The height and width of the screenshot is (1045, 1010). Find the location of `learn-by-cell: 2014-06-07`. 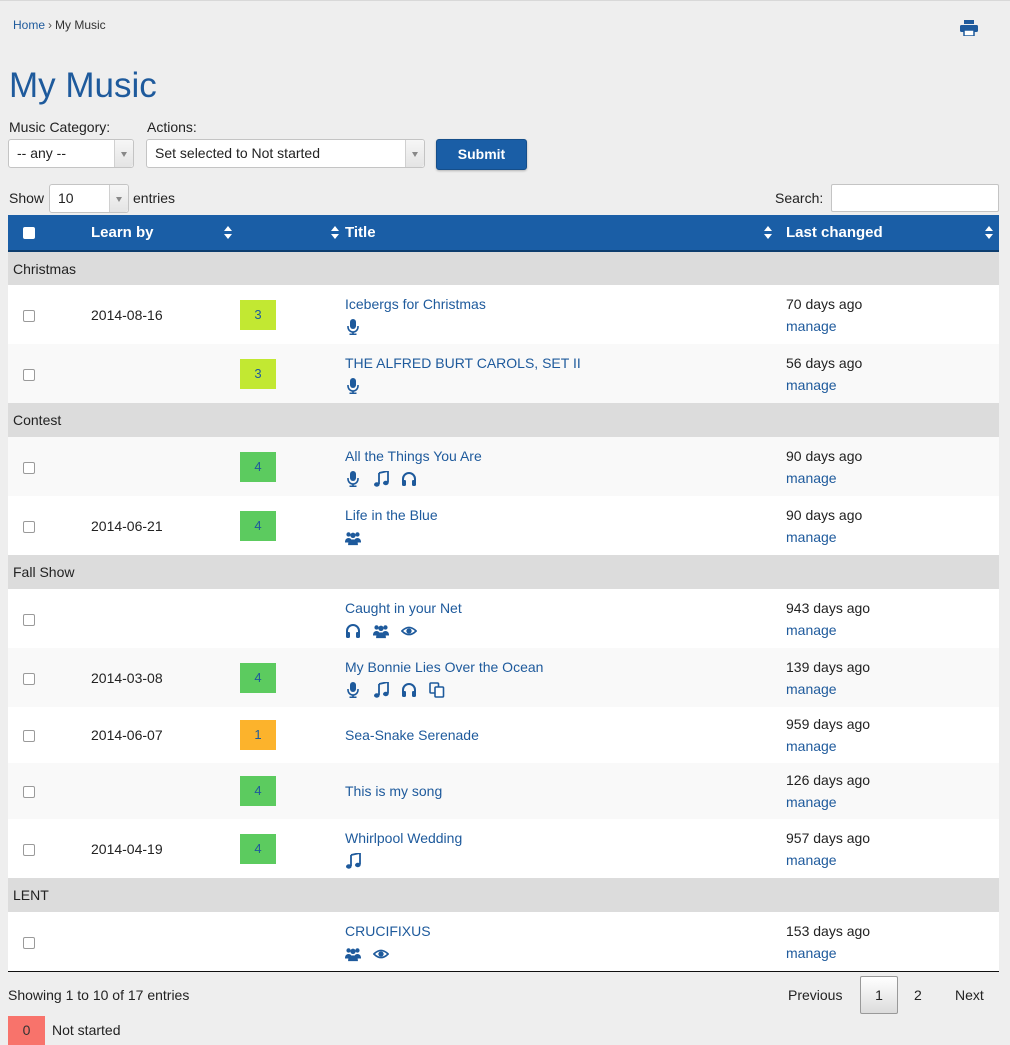

learn-by-cell: 2014-06-07 is located at coordinates (158, 735).